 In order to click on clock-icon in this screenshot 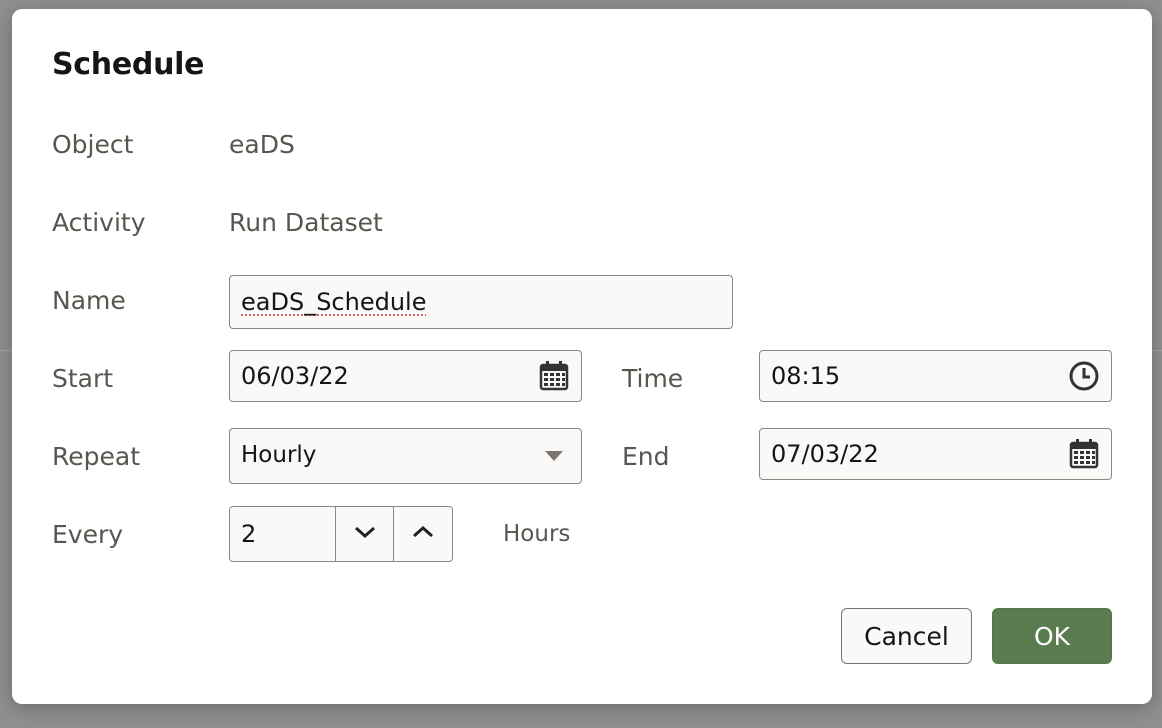, I will do `click(1084, 376)`.